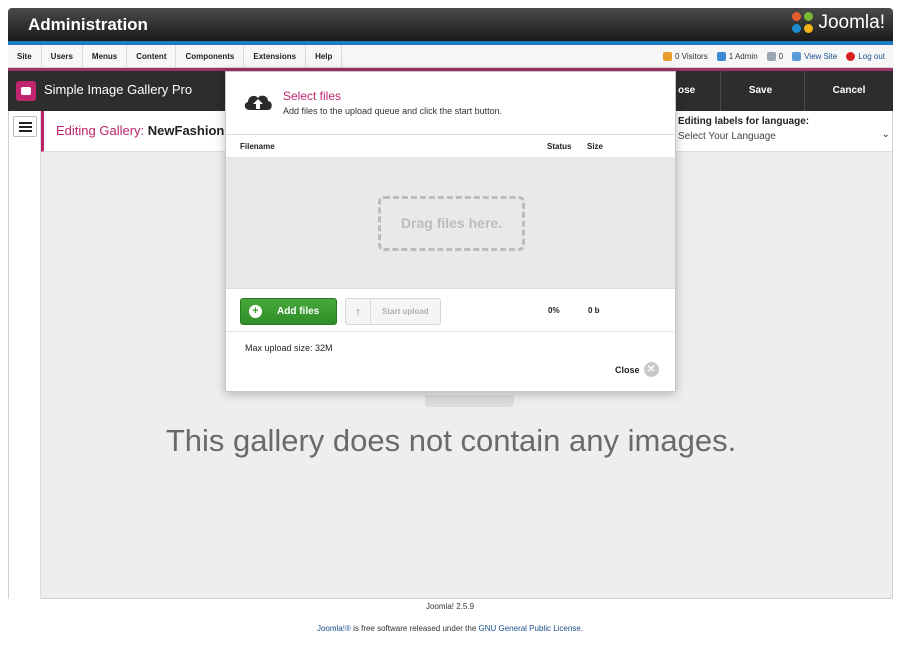 The image size is (900, 649). What do you see at coordinates (62, 56) in the screenshot?
I see `menu-users: Users` at bounding box center [62, 56].